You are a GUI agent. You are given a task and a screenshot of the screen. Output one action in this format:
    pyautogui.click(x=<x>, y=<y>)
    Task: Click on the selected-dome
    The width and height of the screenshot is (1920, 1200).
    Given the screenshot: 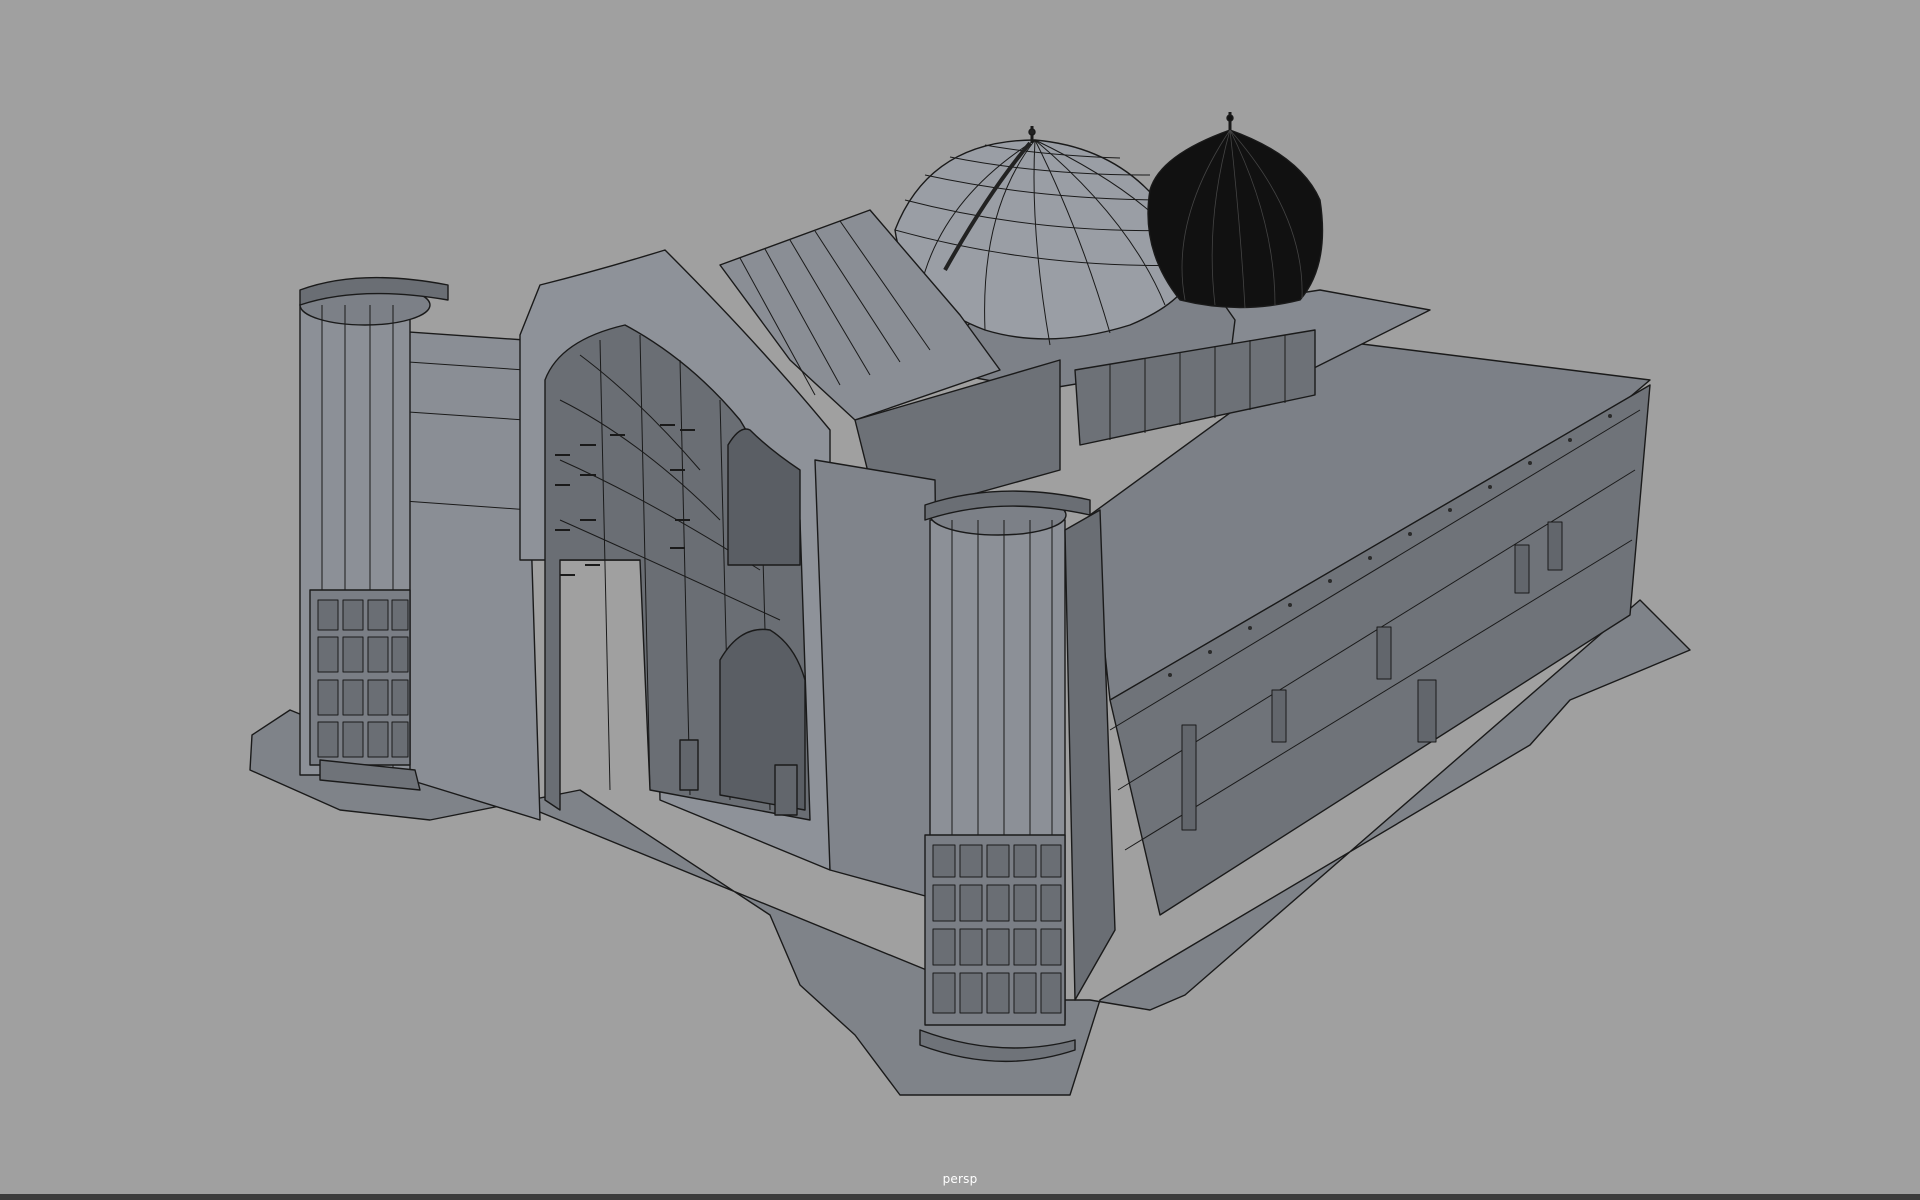 What is the action you would take?
    pyautogui.click(x=1235, y=219)
    